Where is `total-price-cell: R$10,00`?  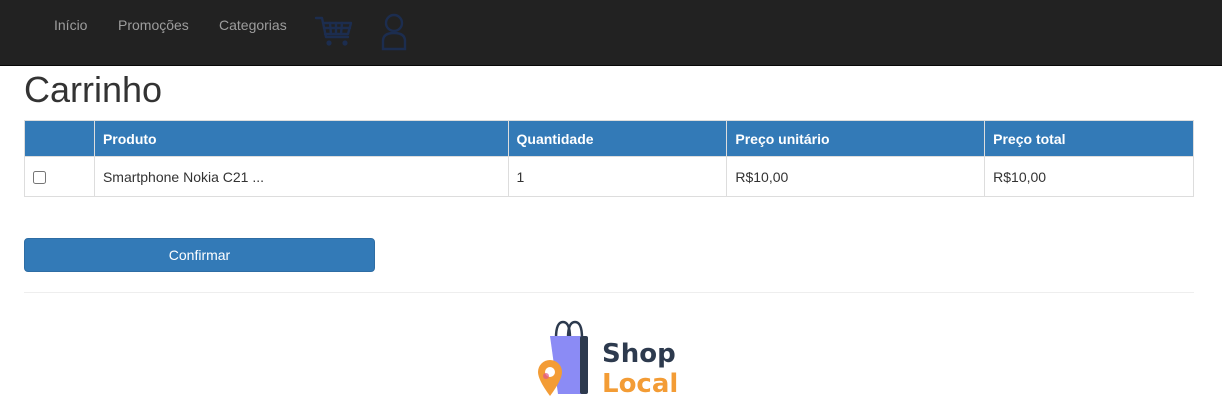
total-price-cell: R$10,00 is located at coordinates (1089, 176).